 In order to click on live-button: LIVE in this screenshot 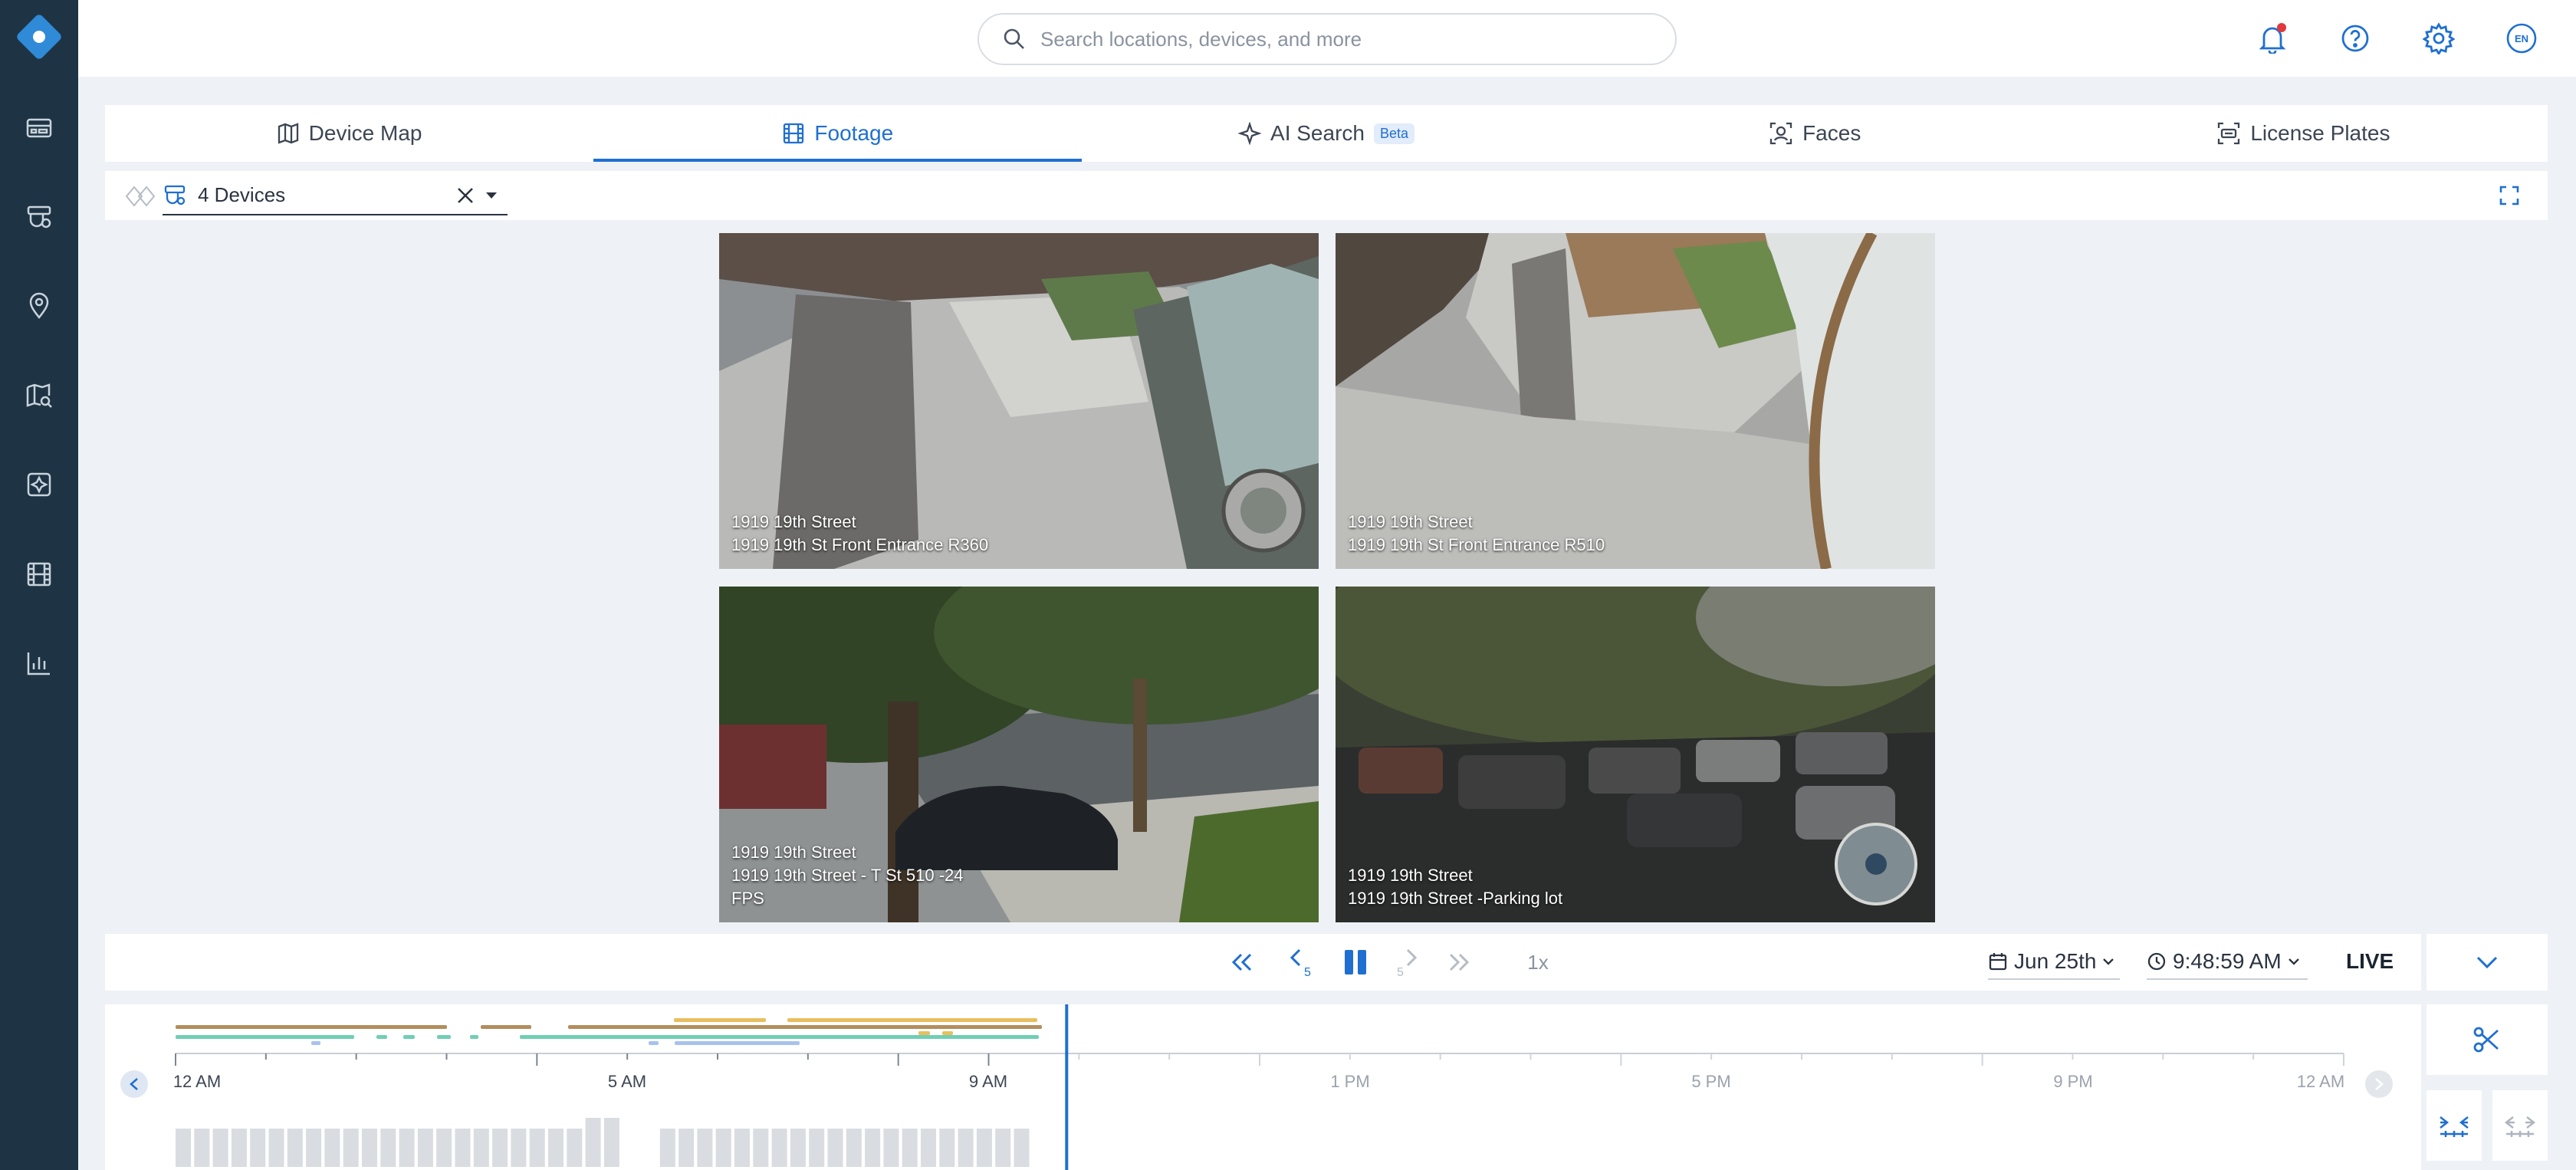, I will do `click(2370, 961)`.